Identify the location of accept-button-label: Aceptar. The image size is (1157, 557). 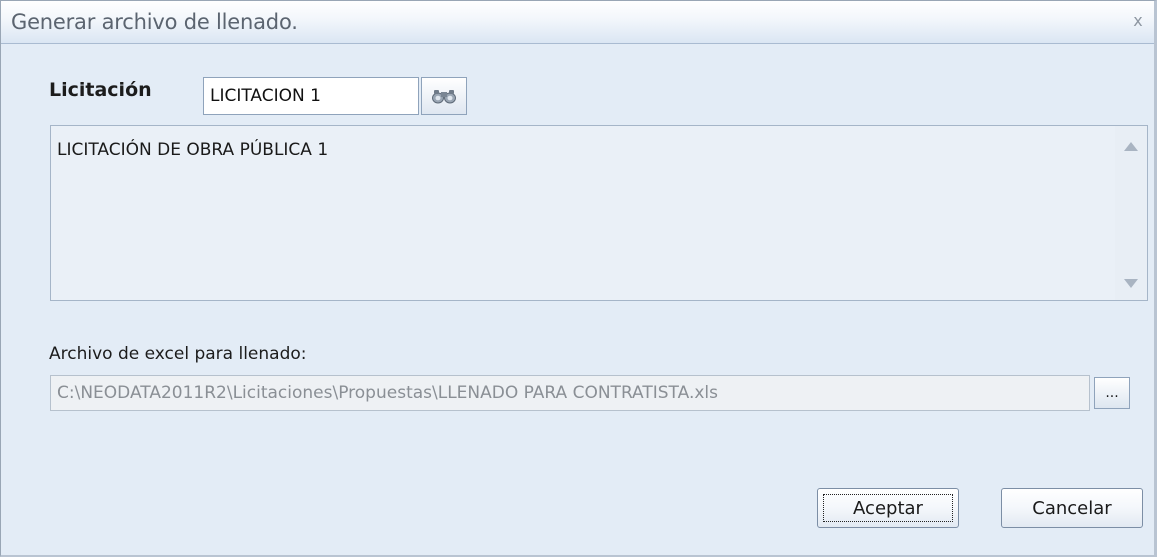
(888, 508).